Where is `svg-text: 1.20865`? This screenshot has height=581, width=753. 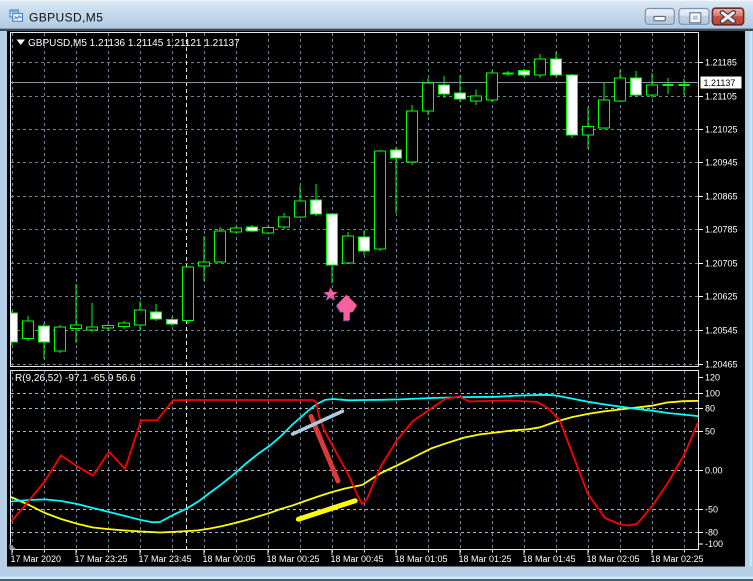 svg-text: 1.20865 is located at coordinates (721, 197).